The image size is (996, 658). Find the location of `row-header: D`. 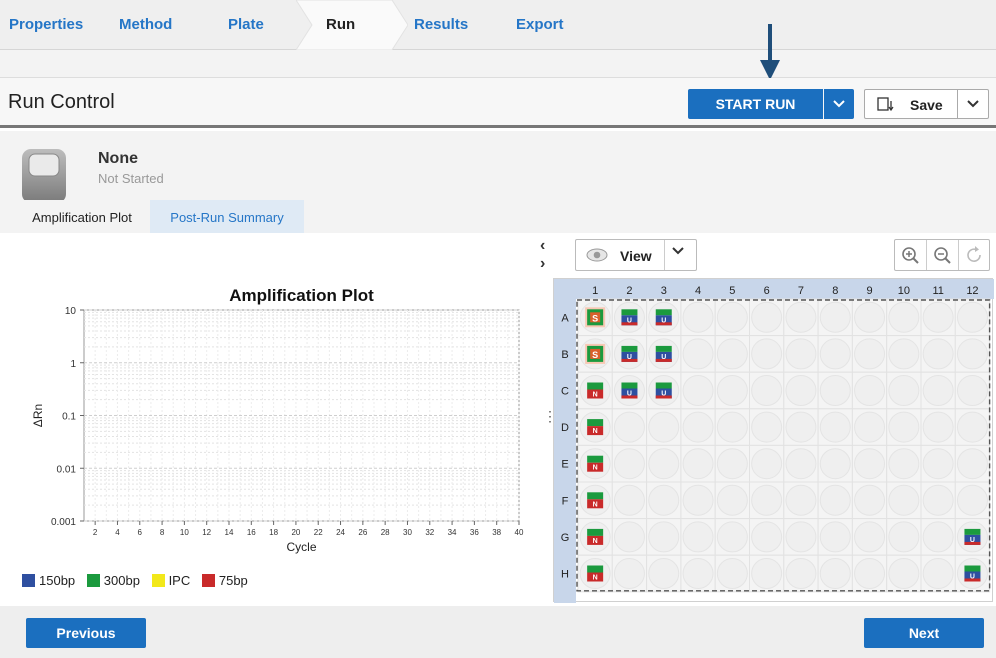

row-header: D is located at coordinates (565, 428).